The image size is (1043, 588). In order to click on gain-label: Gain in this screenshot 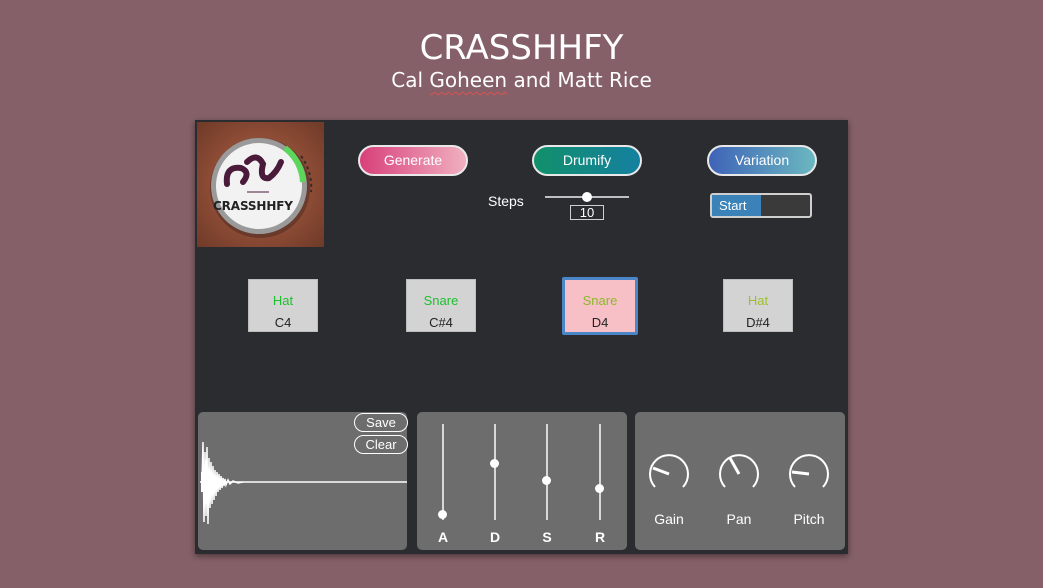, I will do `click(669, 519)`.